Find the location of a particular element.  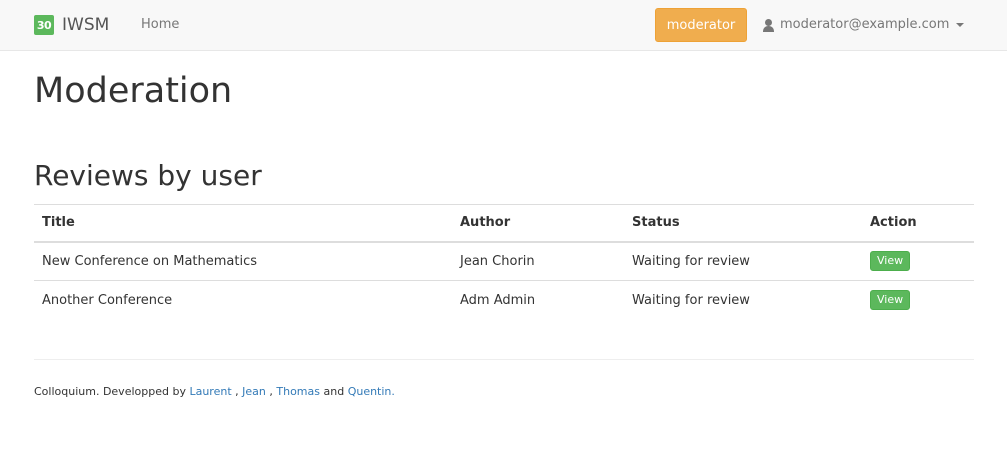

section-title: Reviews by user is located at coordinates (148, 175).